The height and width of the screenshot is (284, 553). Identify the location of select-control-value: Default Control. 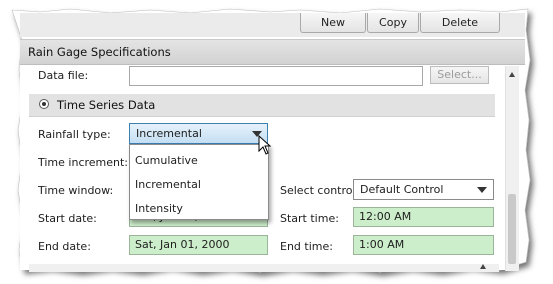
(402, 189).